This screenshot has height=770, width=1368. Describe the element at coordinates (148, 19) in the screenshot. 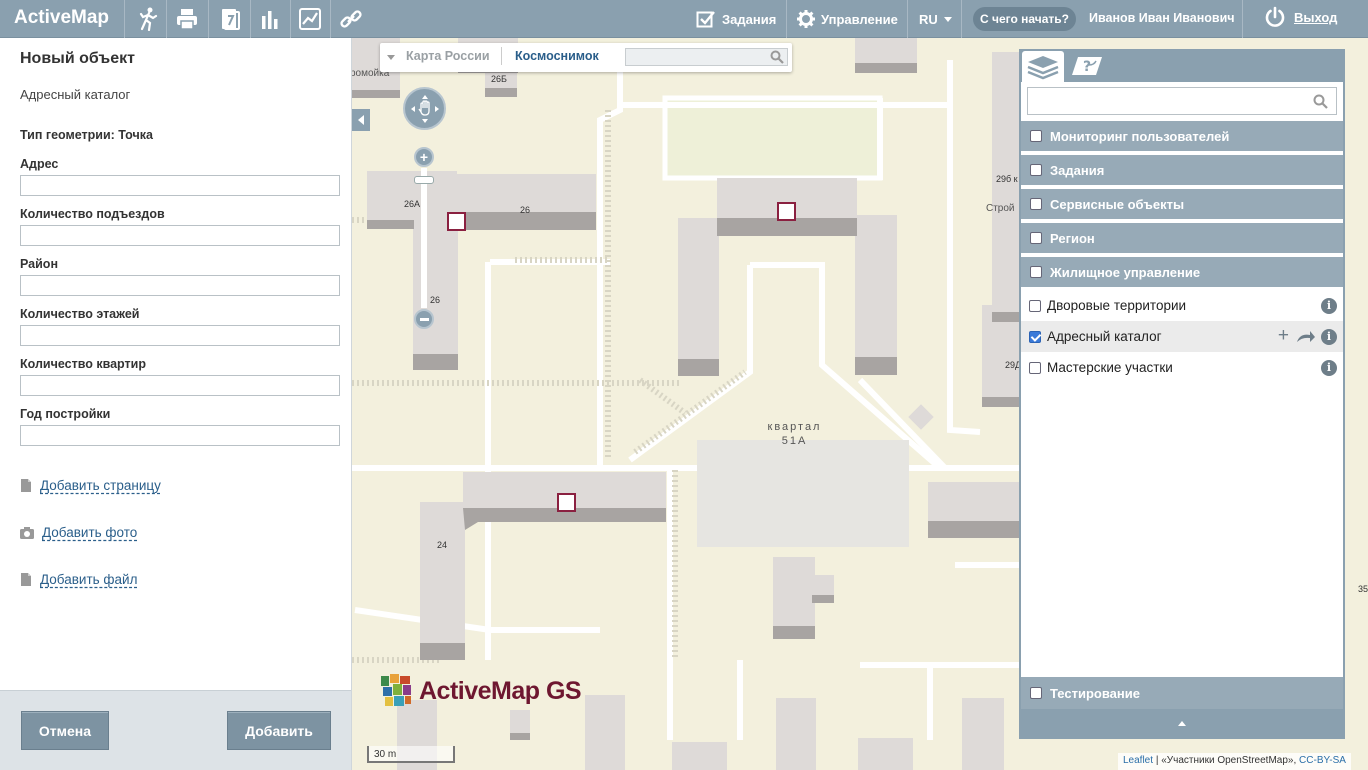

I see `walk-icon` at that location.